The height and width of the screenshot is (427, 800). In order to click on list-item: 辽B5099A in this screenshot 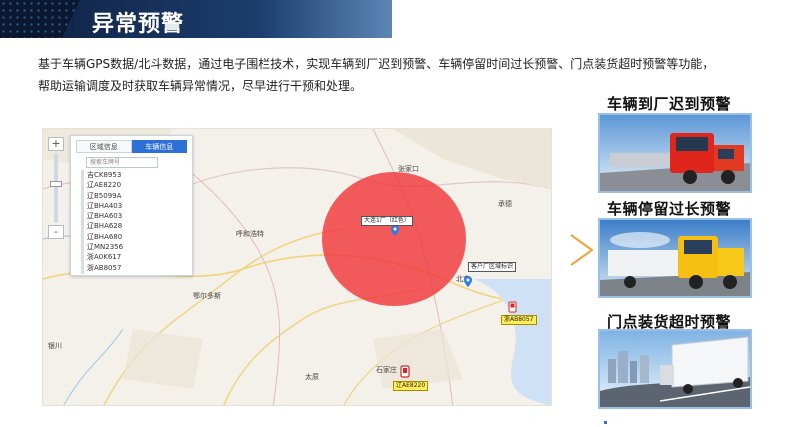, I will do `click(139, 196)`.